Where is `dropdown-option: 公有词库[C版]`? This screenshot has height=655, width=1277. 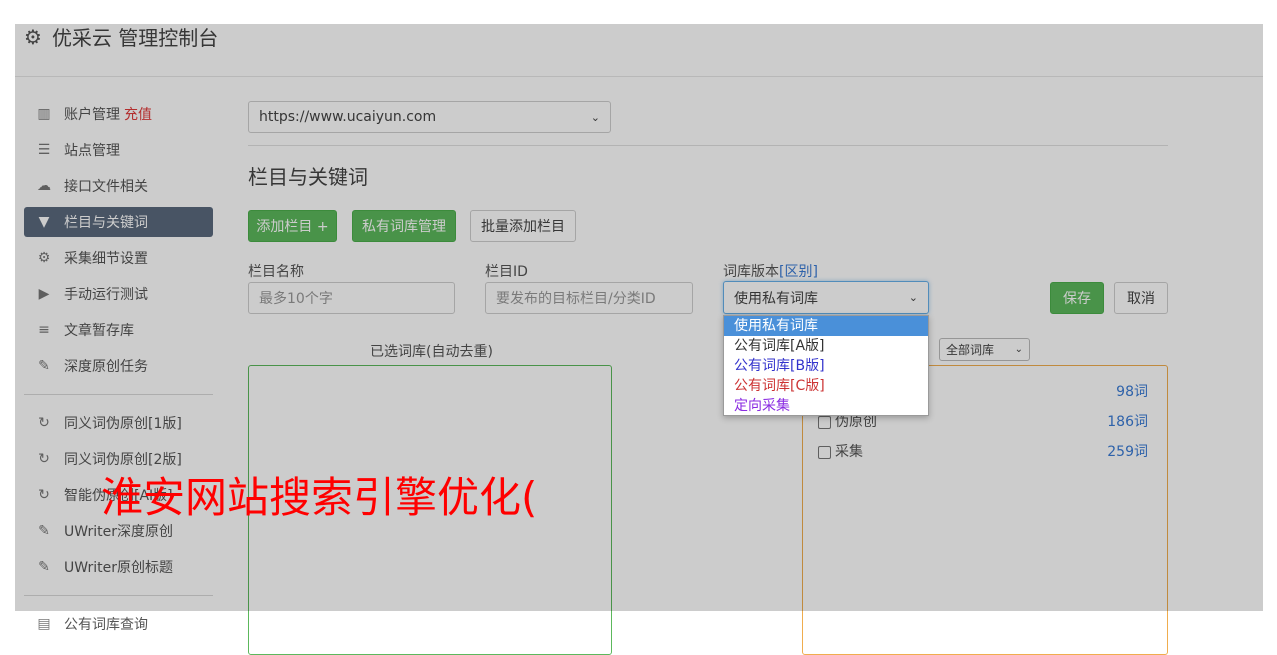
dropdown-option: 公有词库[C版] is located at coordinates (826, 386).